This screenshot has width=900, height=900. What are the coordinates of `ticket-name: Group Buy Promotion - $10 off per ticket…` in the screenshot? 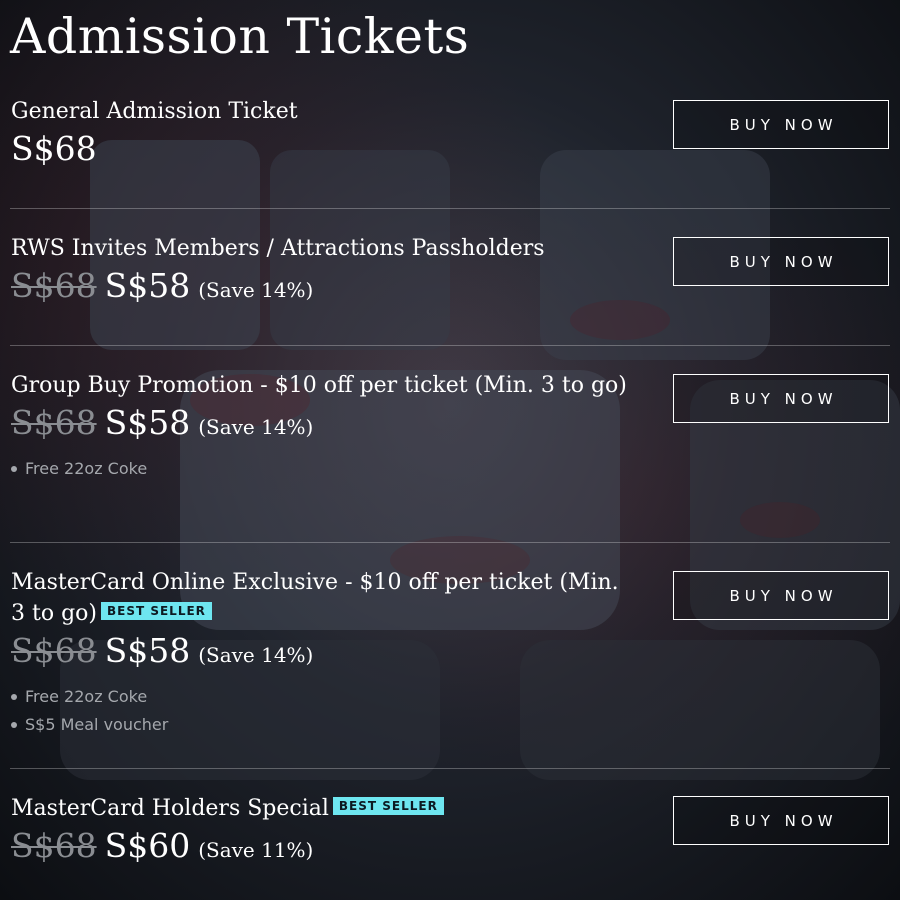 It's located at (319, 385).